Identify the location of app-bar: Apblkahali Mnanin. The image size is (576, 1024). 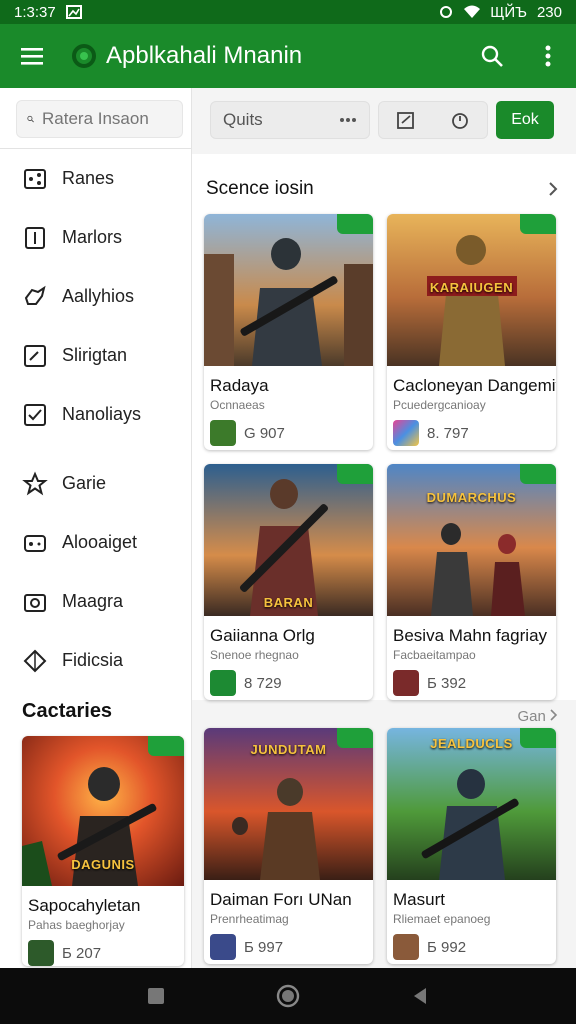
(288, 56).